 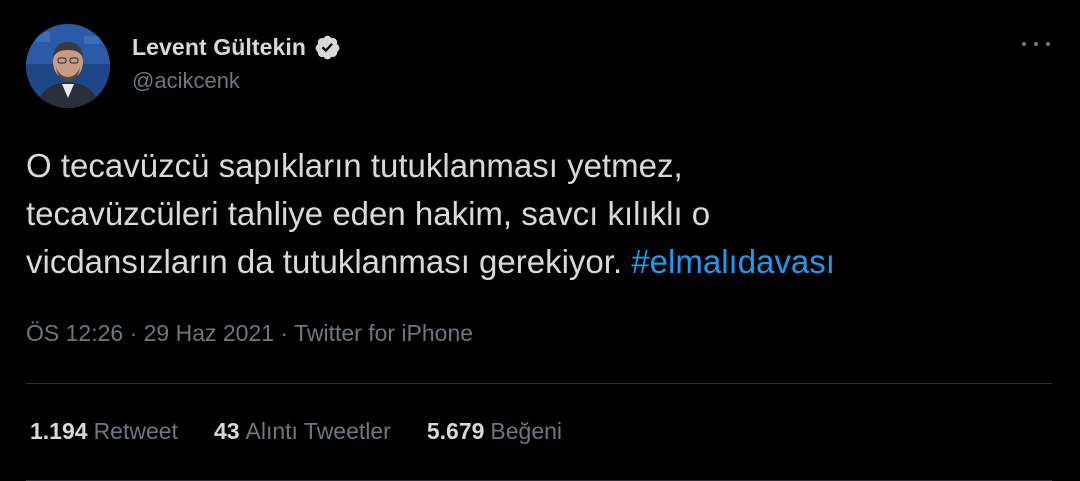 I want to click on retweet-count: 1.194 Retweet, so click(x=104, y=431).